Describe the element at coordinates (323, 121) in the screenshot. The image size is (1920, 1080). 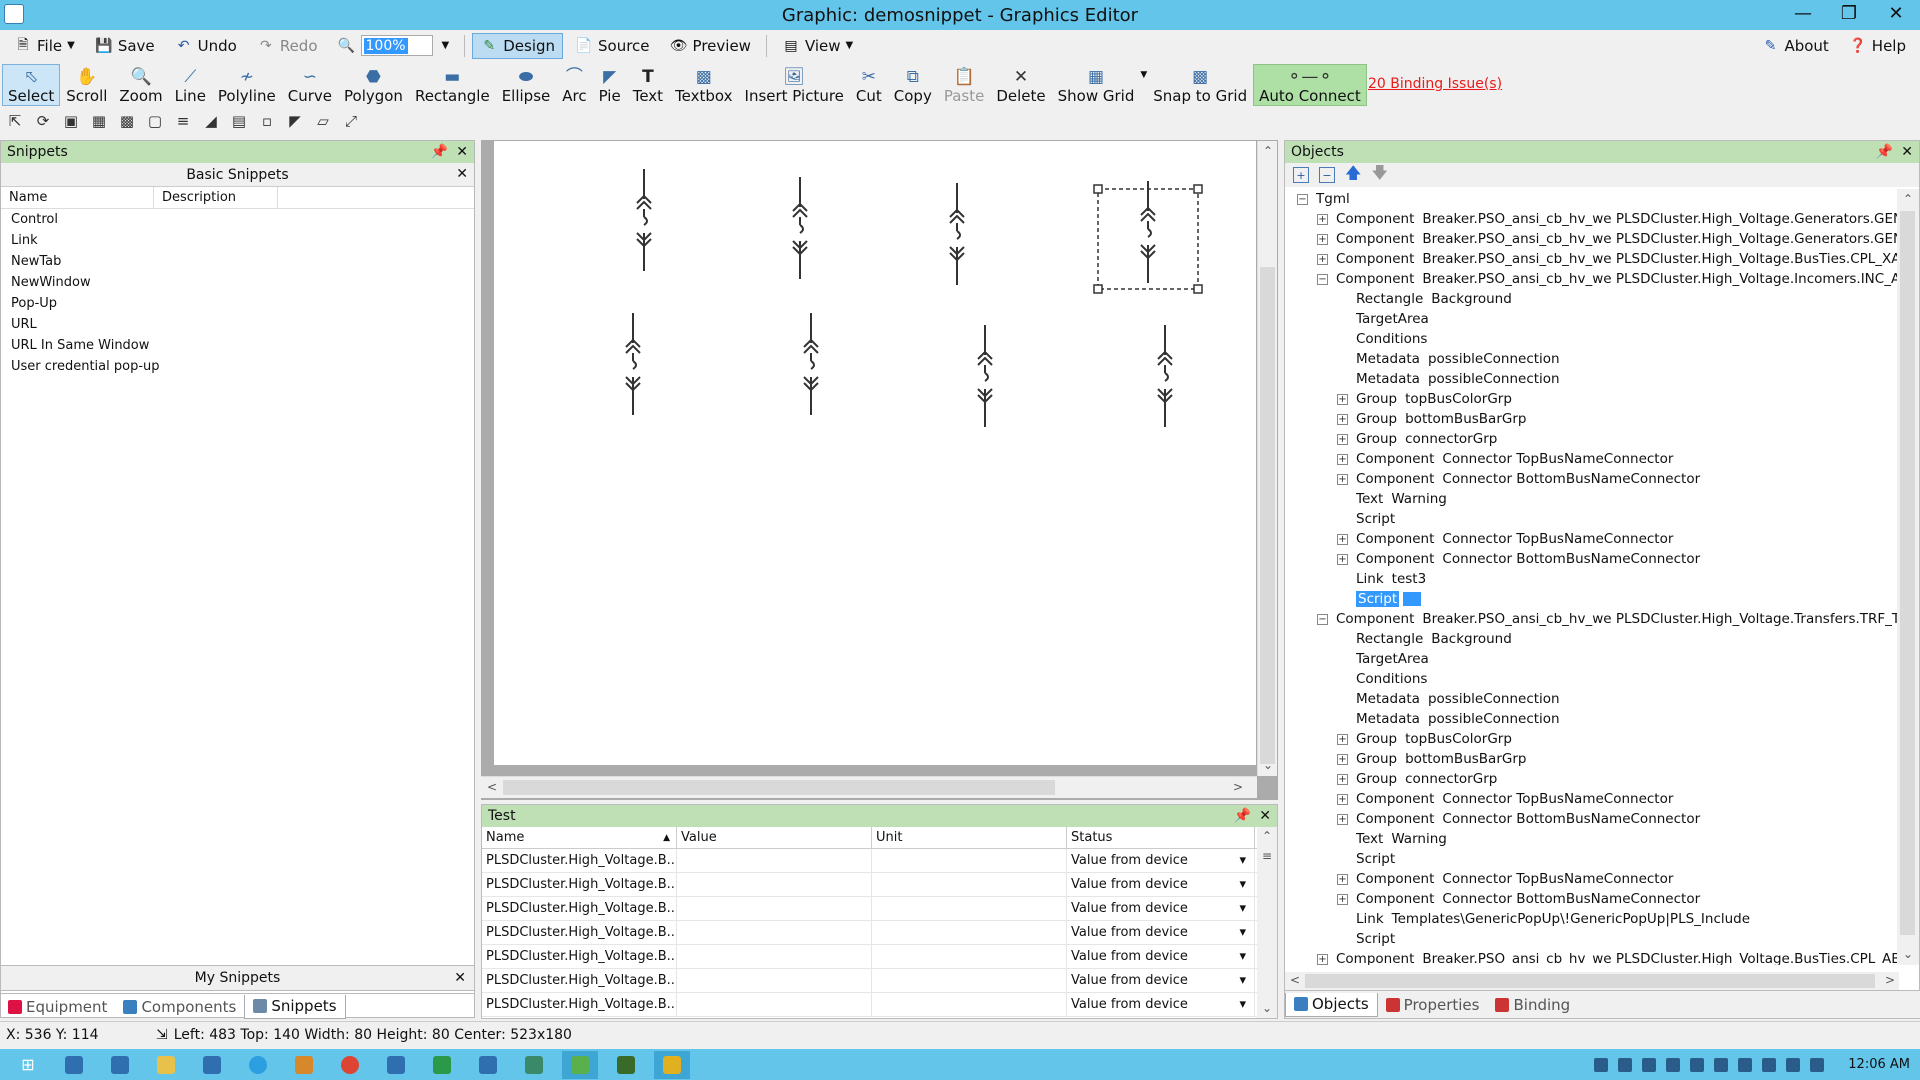
I see `transform-icon: ▱` at that location.